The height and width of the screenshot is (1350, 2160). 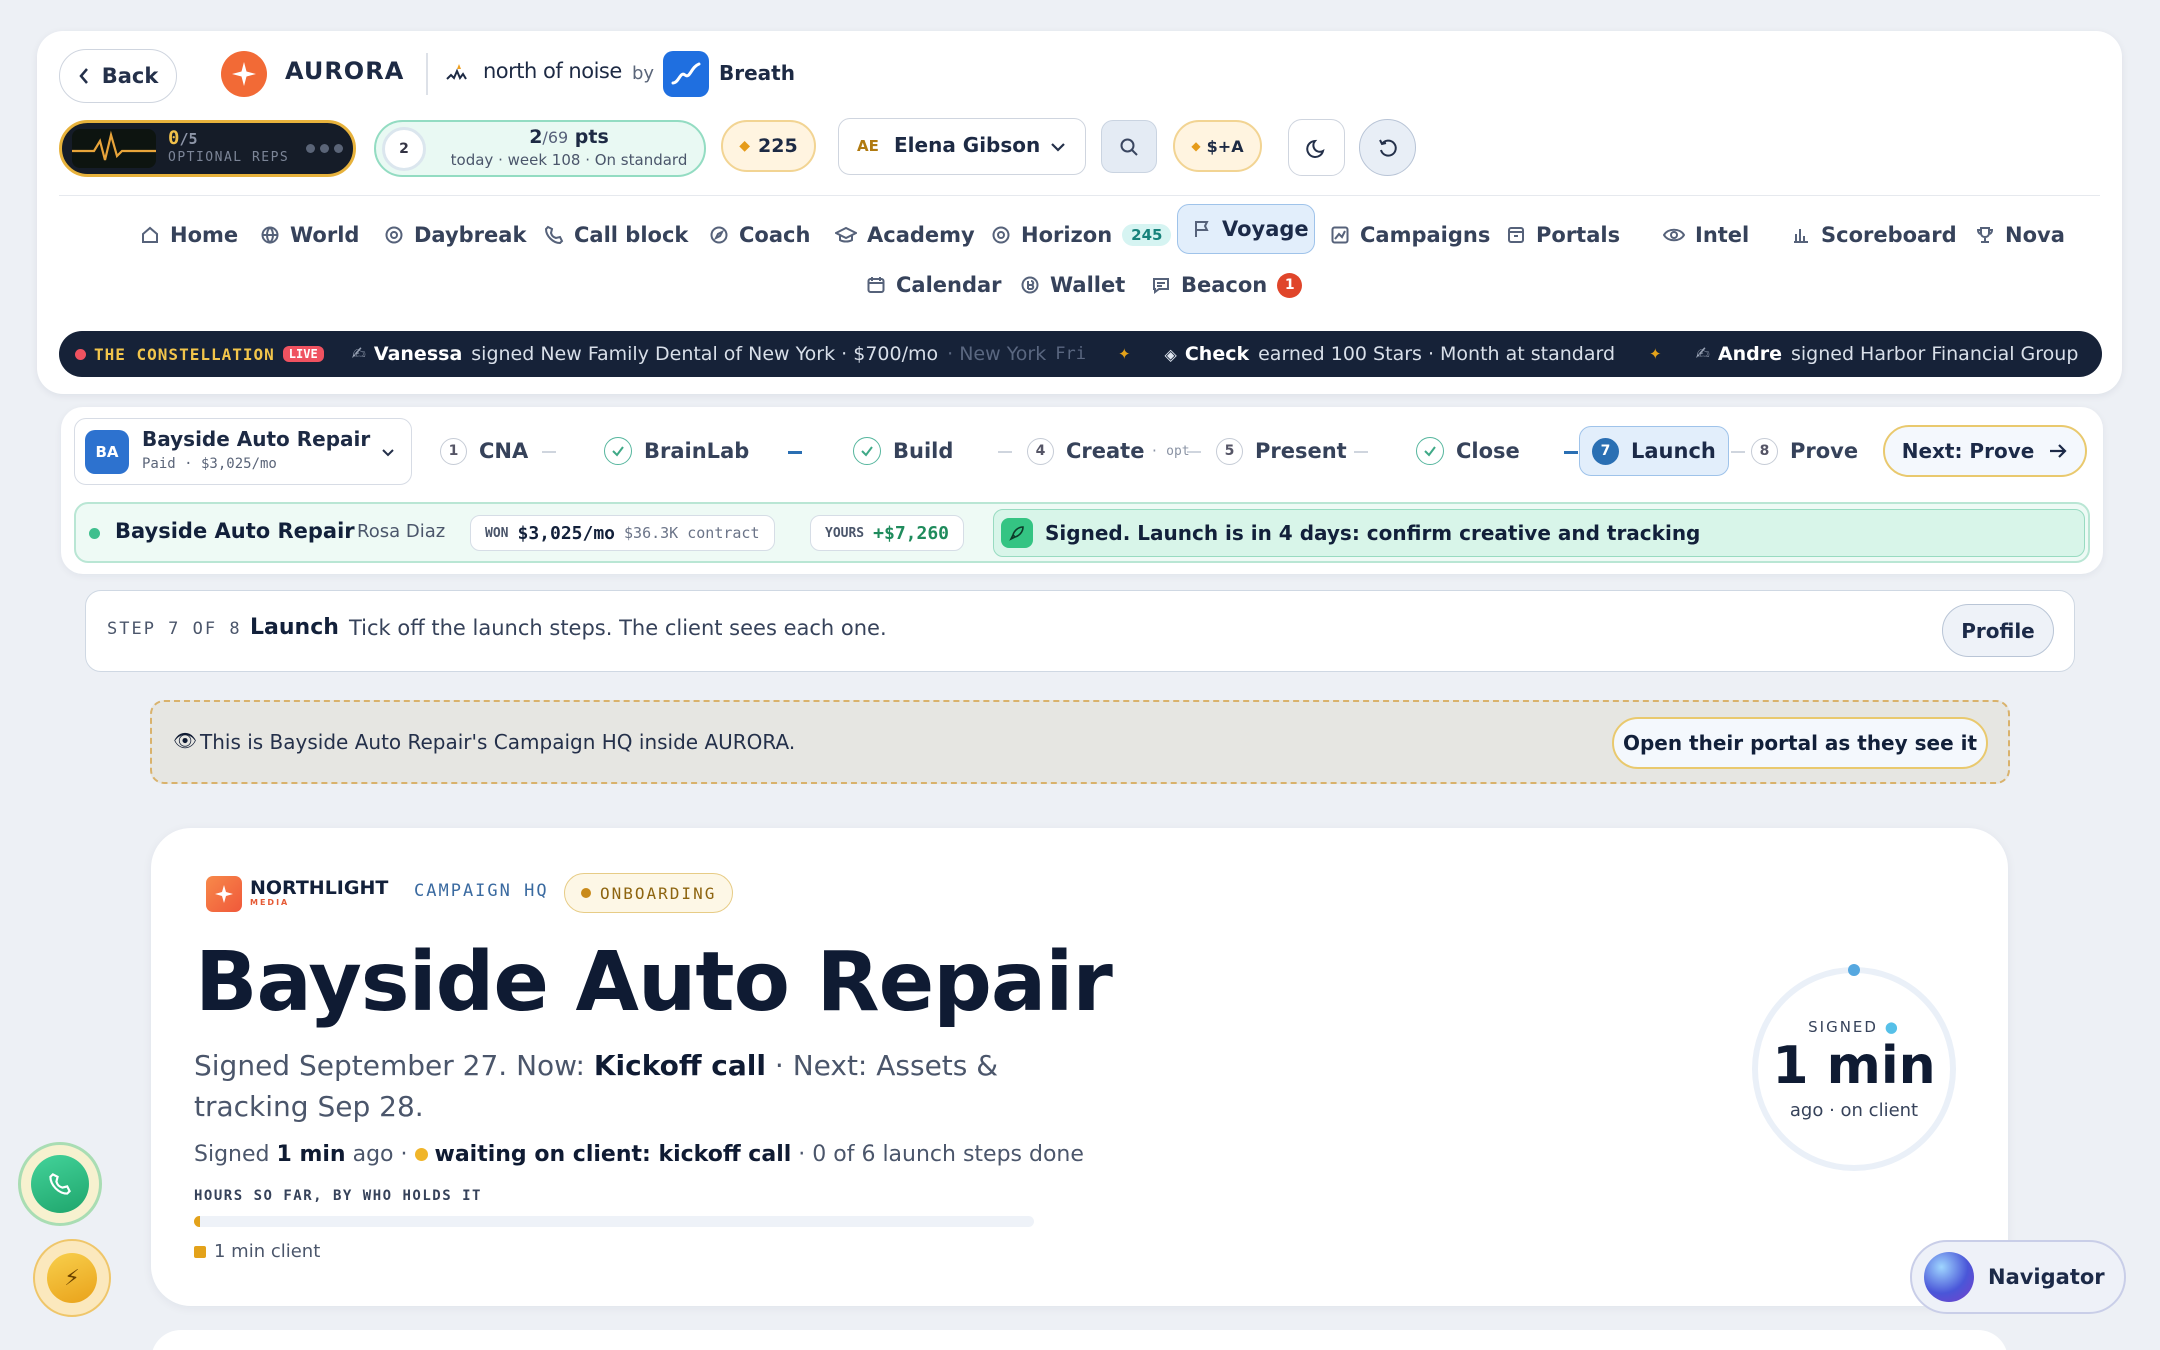 What do you see at coordinates (1290, 285) in the screenshot?
I see `beacon-count-badge: 1` at bounding box center [1290, 285].